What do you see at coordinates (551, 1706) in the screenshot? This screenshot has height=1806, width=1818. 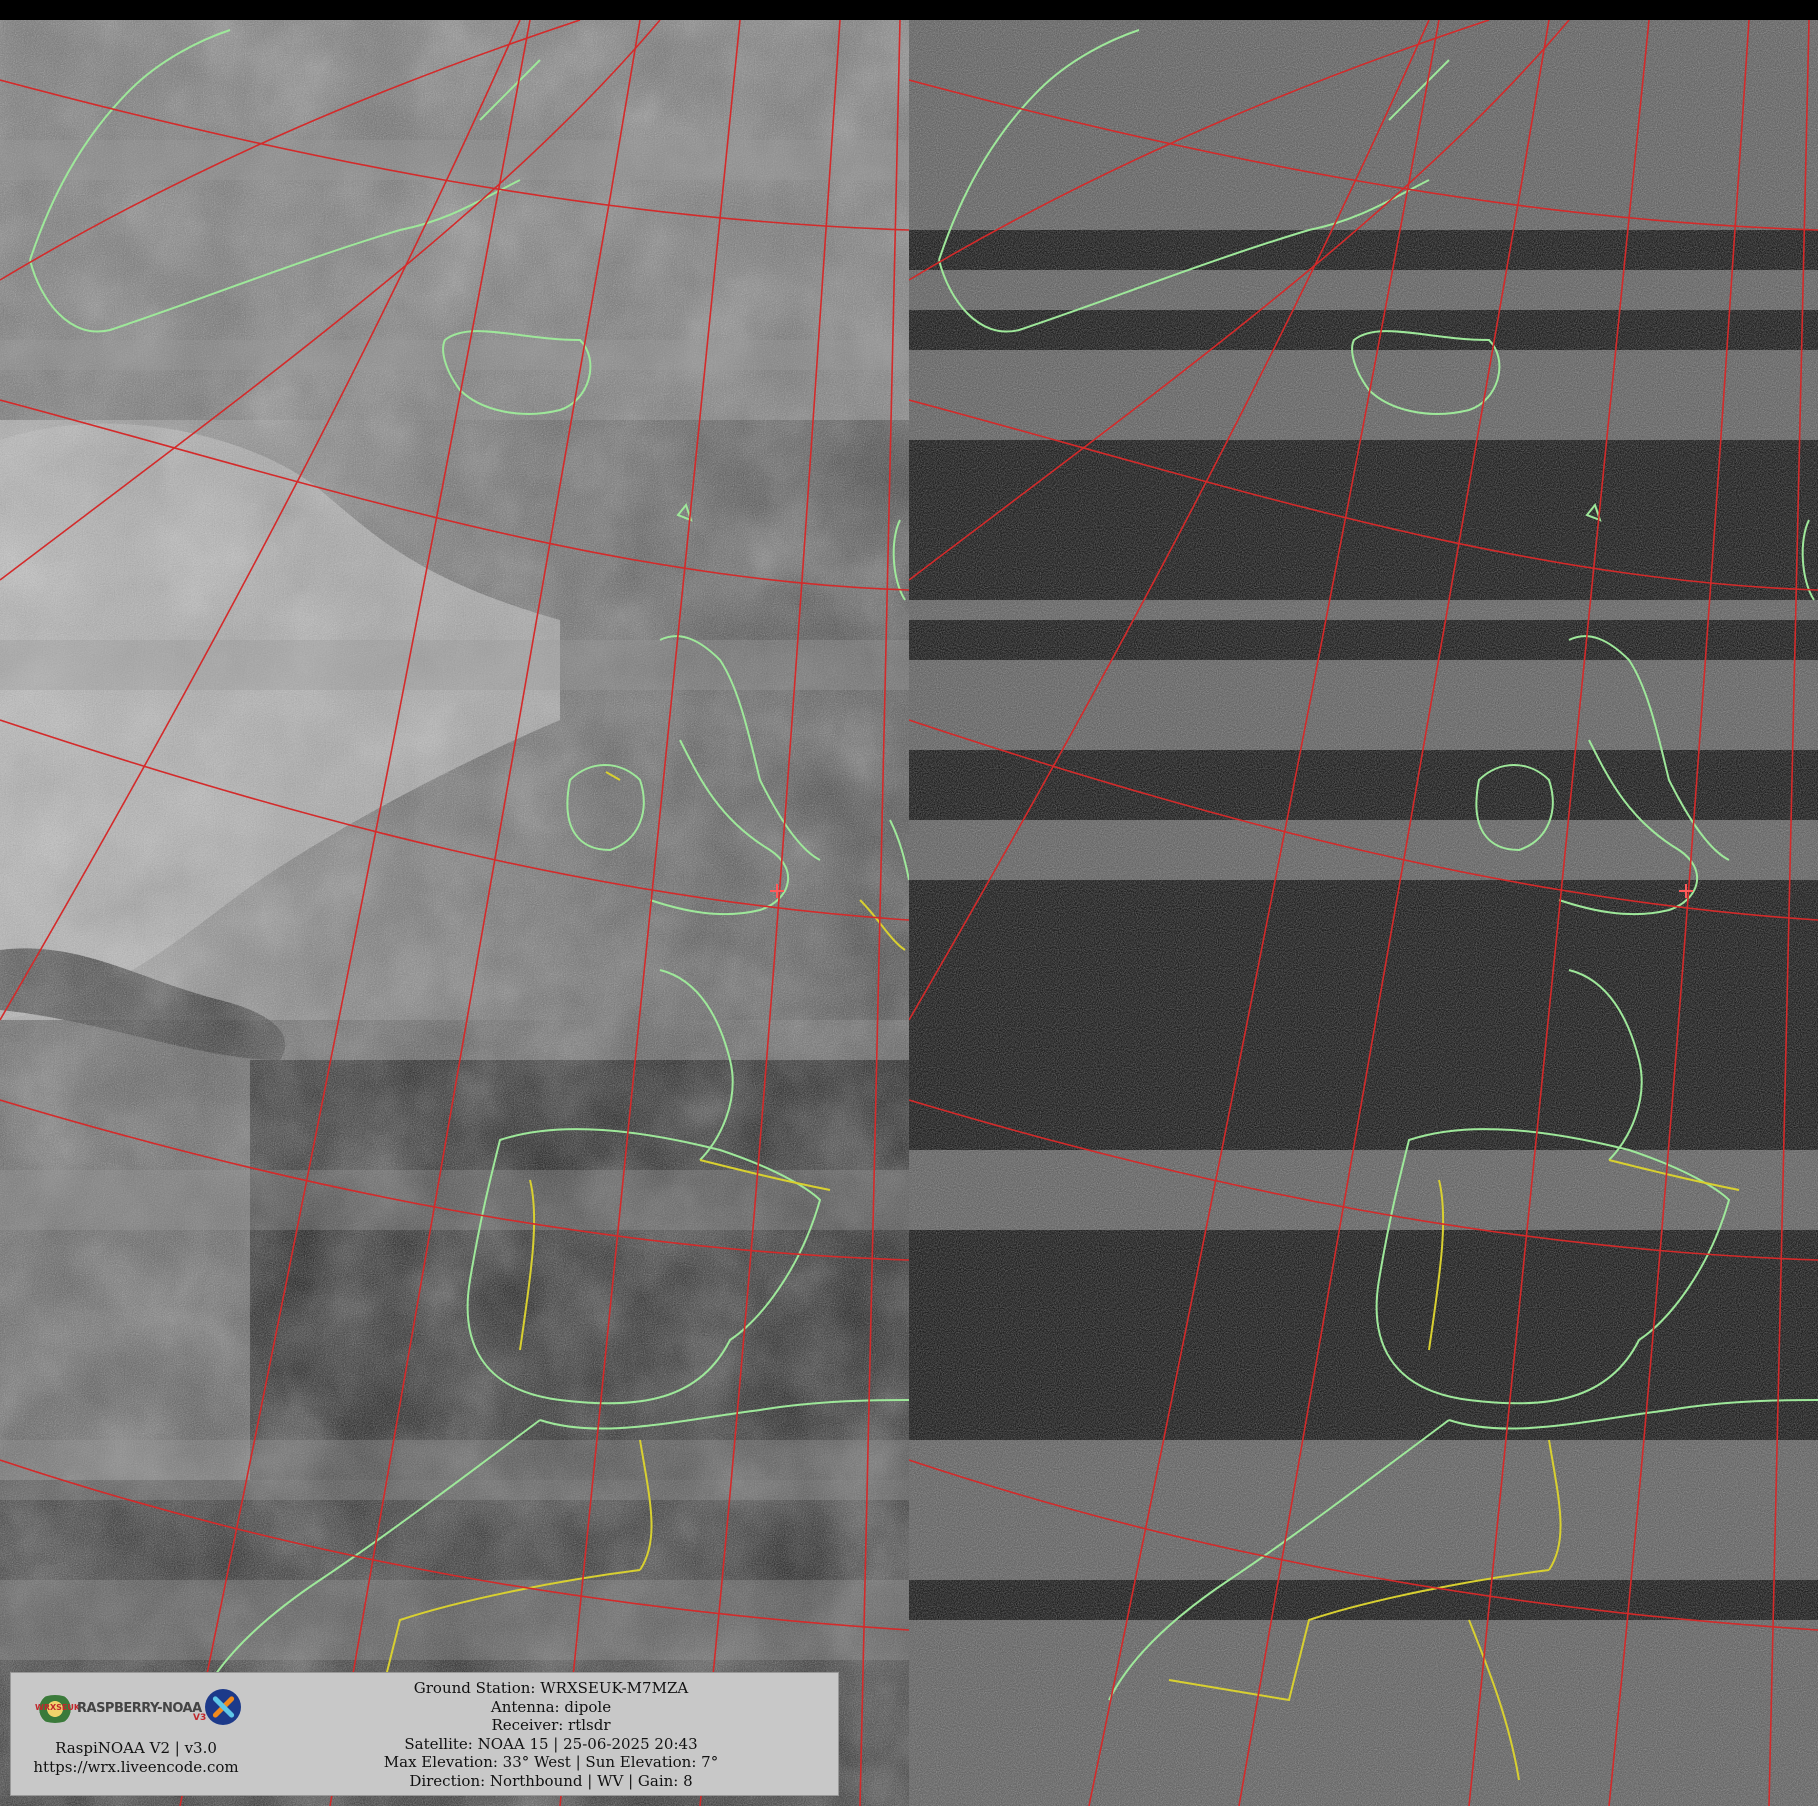 I see `antenna-line: Antenna: dipole` at bounding box center [551, 1706].